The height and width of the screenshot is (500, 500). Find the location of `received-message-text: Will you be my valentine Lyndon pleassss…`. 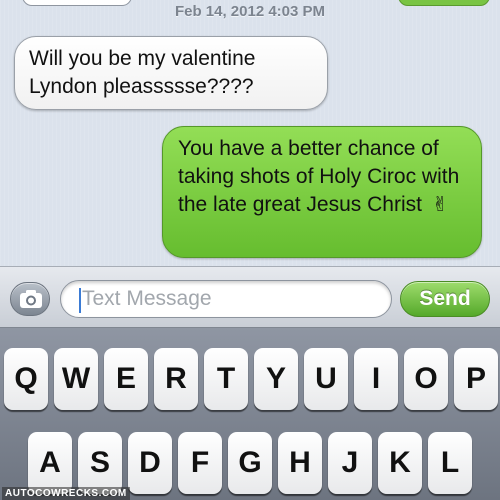

received-message-text: Will you be my valentine Lyndon pleassss… is located at coordinates (142, 72).